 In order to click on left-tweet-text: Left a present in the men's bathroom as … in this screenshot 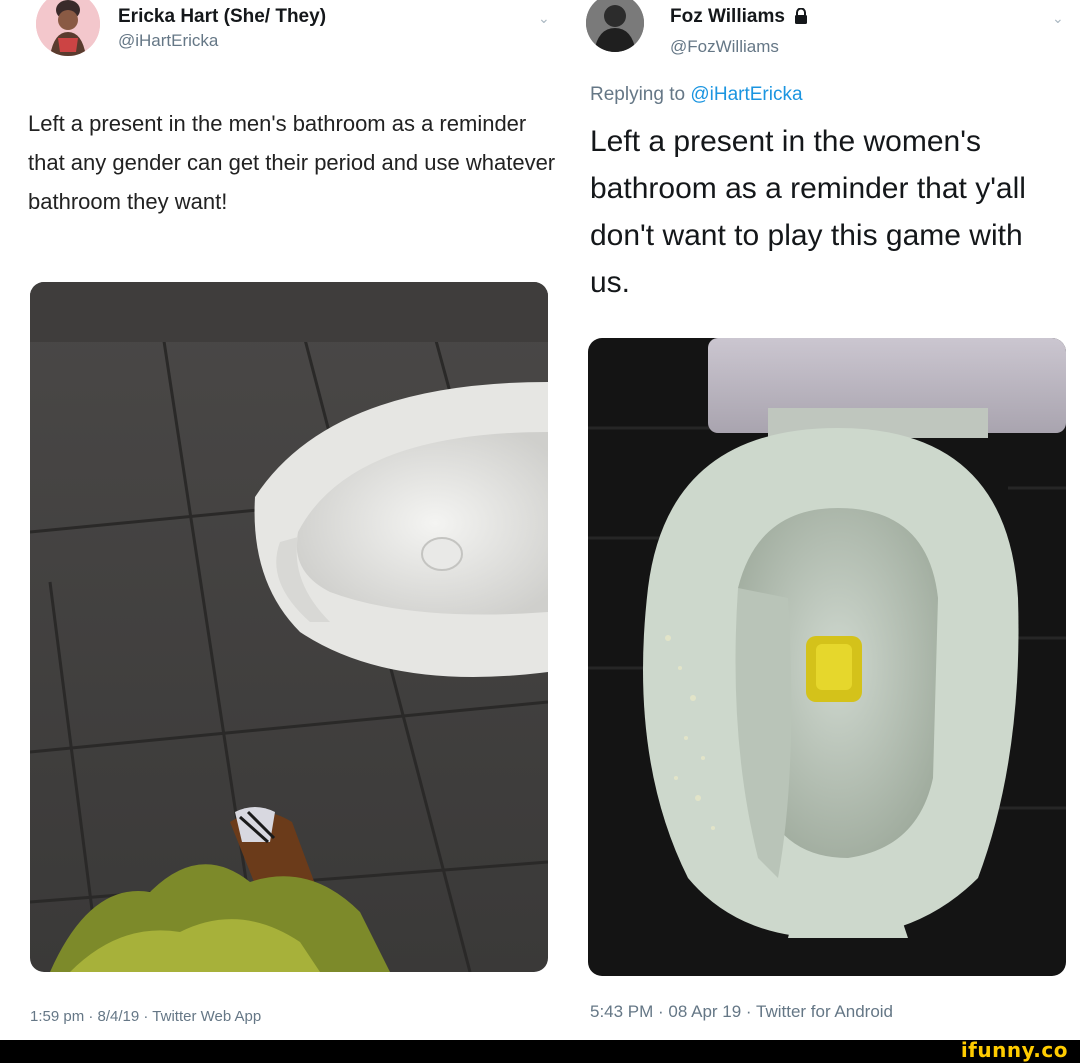, I will do `click(292, 162)`.